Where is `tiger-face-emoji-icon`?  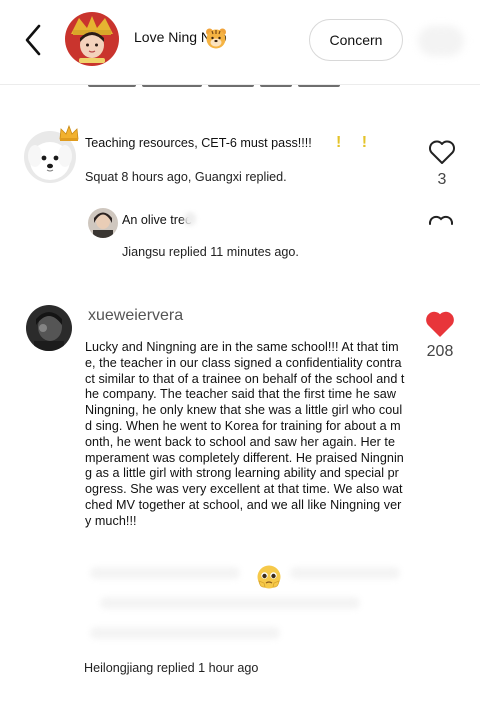
tiger-face-emoji-icon is located at coordinates (216, 38).